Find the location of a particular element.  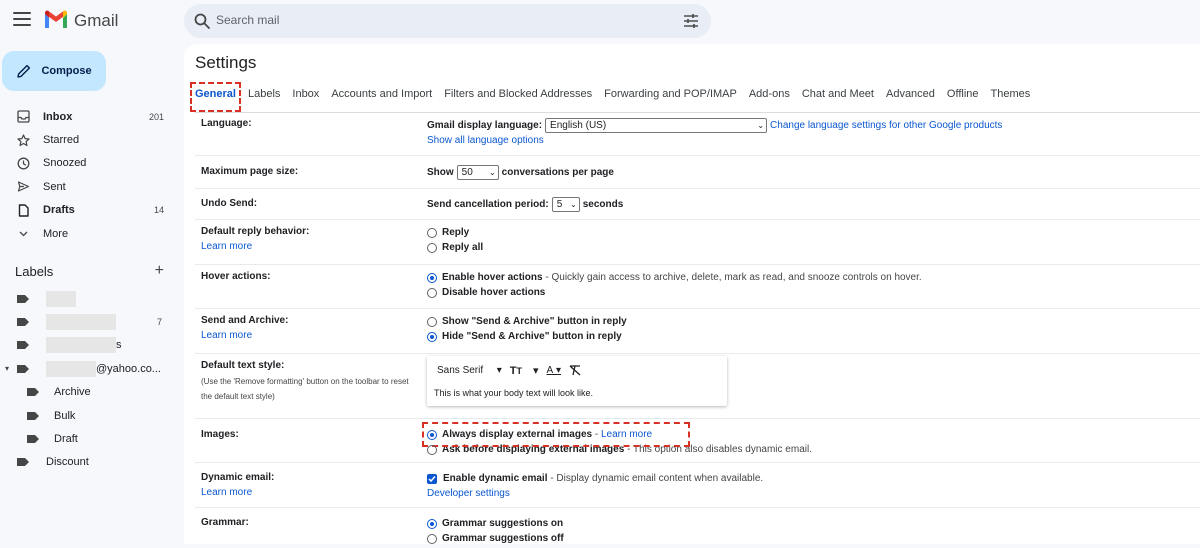

label-item: s is located at coordinates (89, 345).